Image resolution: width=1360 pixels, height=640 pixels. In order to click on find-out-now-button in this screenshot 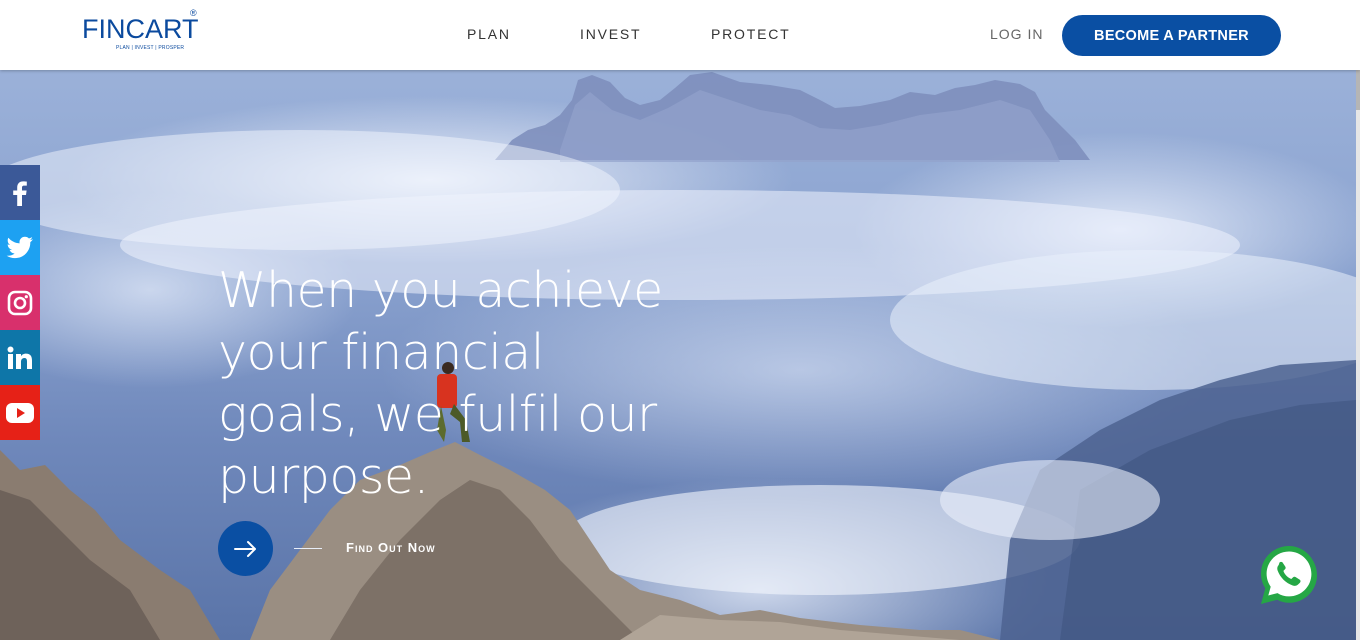, I will do `click(245, 548)`.